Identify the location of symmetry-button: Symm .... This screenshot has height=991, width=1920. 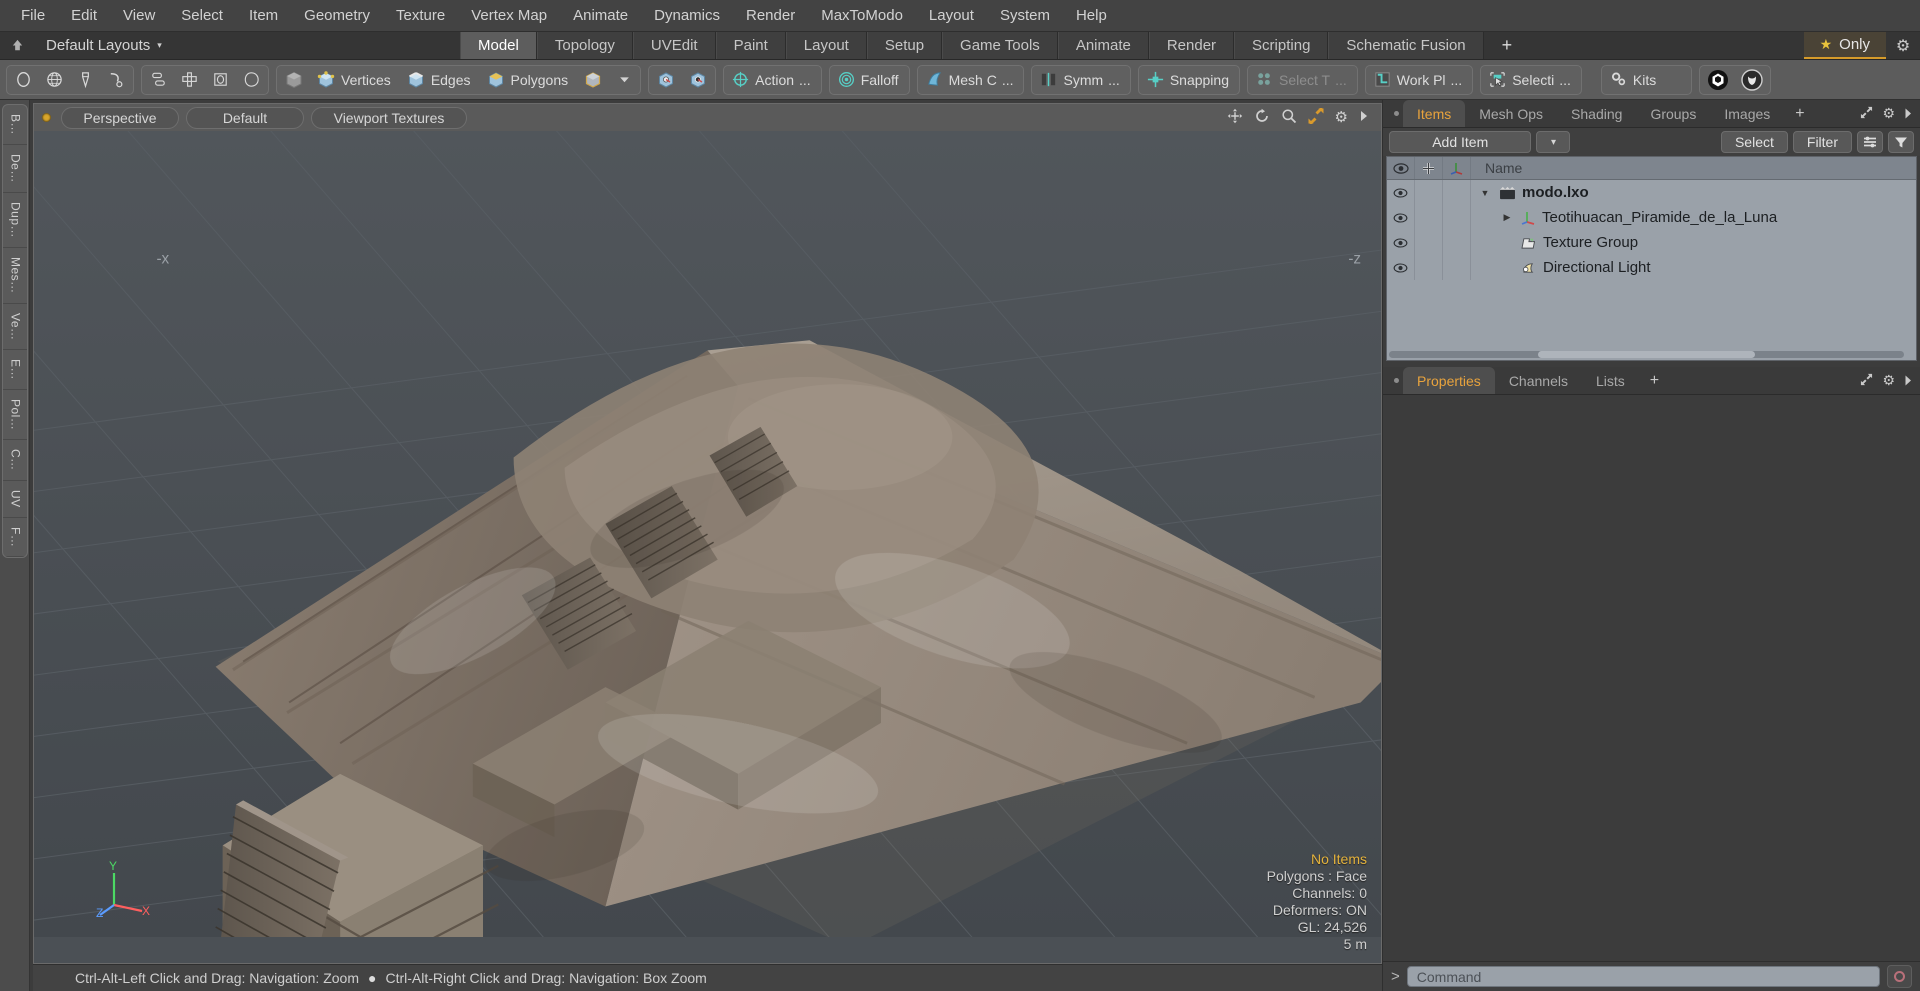
(1080, 80).